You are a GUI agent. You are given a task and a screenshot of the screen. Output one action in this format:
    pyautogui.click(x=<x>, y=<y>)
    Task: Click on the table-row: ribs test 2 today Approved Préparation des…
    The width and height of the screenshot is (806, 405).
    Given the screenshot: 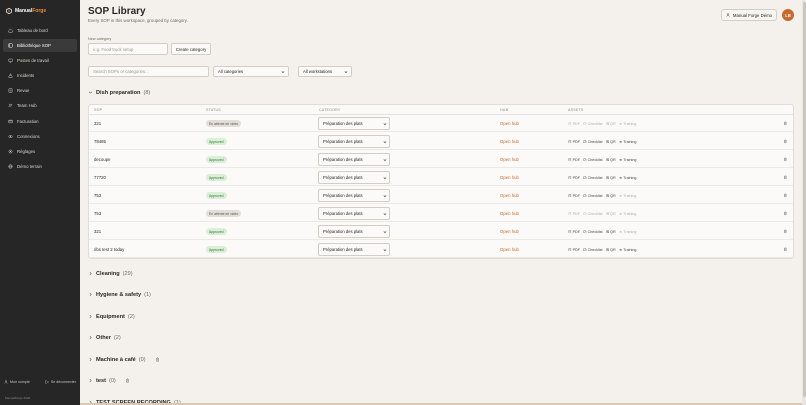 What is the action you would take?
    pyautogui.click(x=441, y=249)
    